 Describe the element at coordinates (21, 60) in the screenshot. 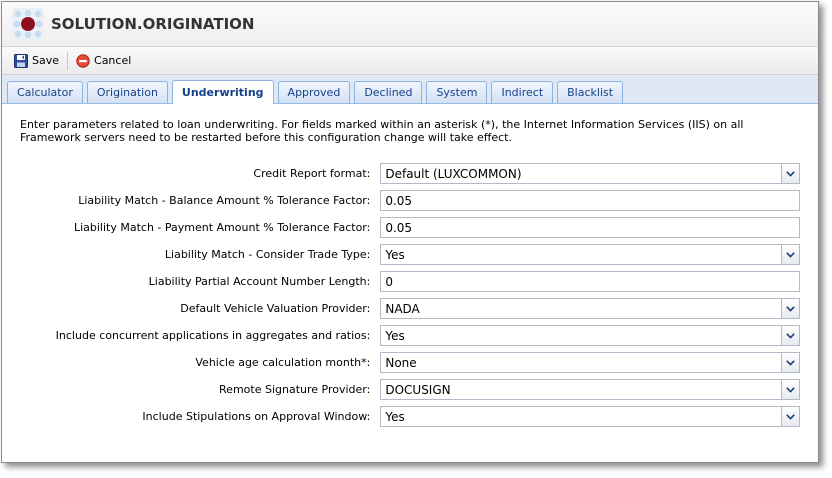

I see `floppy-disk-icon` at that location.